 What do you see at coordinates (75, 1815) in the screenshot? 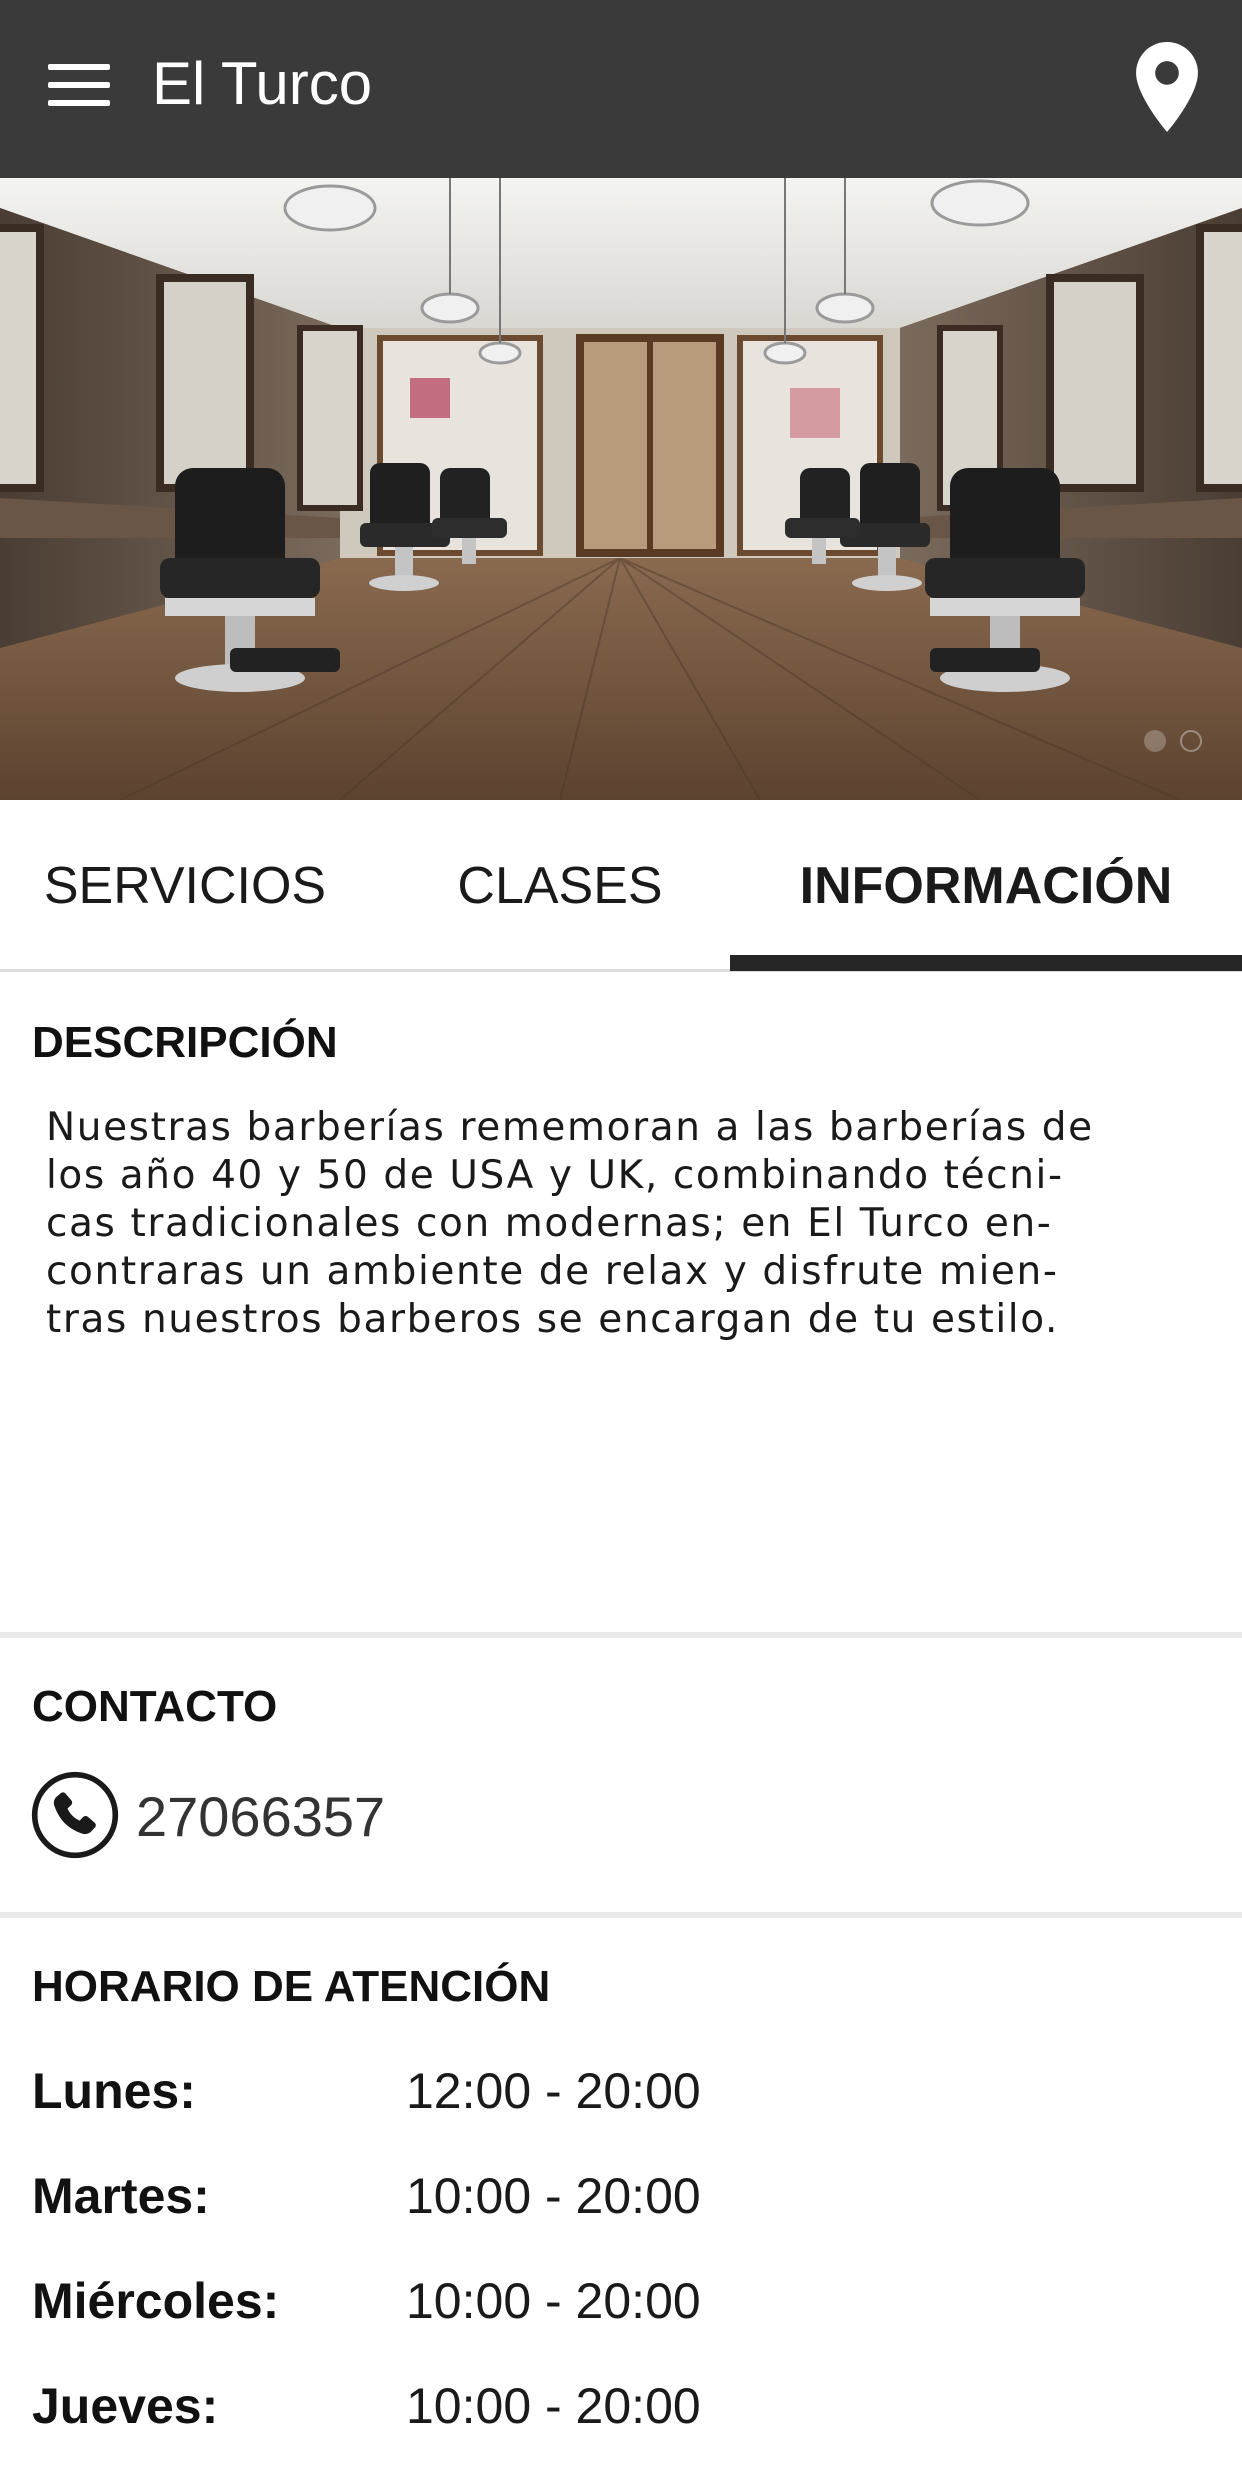
I see `phone-icon` at bounding box center [75, 1815].